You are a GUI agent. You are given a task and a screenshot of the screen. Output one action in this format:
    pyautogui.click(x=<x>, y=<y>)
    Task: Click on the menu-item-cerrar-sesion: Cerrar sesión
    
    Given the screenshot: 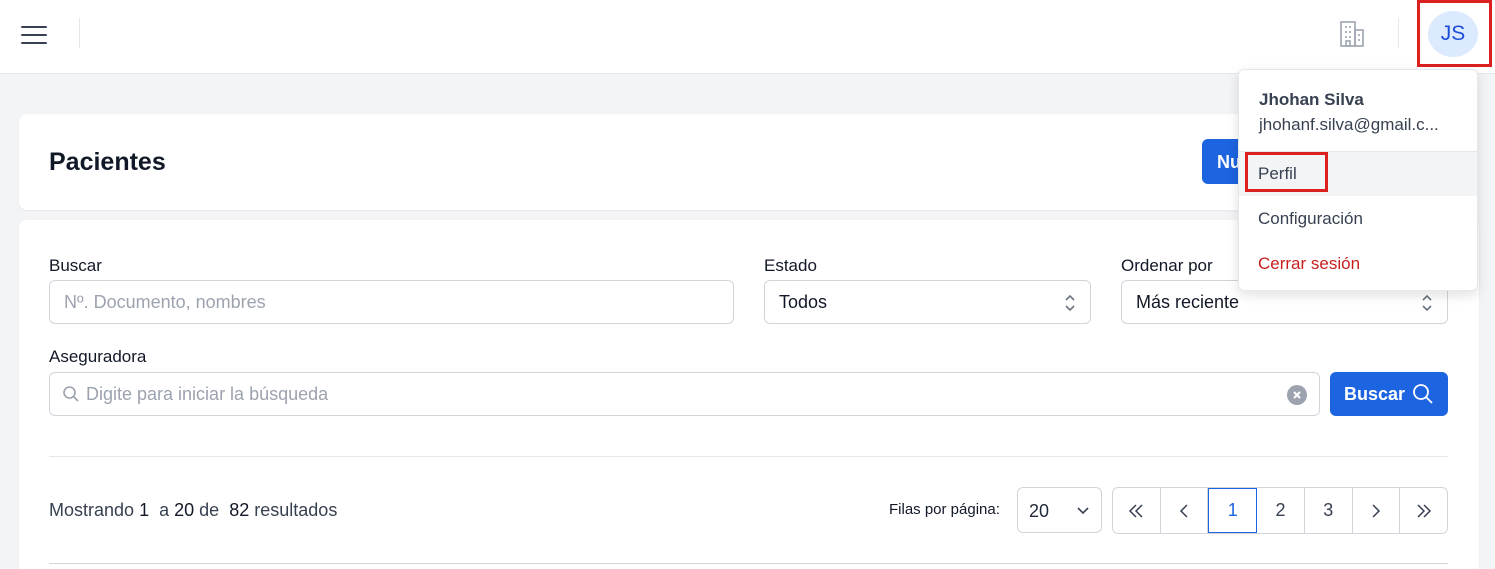 What is the action you would take?
    pyautogui.click(x=1358, y=264)
    